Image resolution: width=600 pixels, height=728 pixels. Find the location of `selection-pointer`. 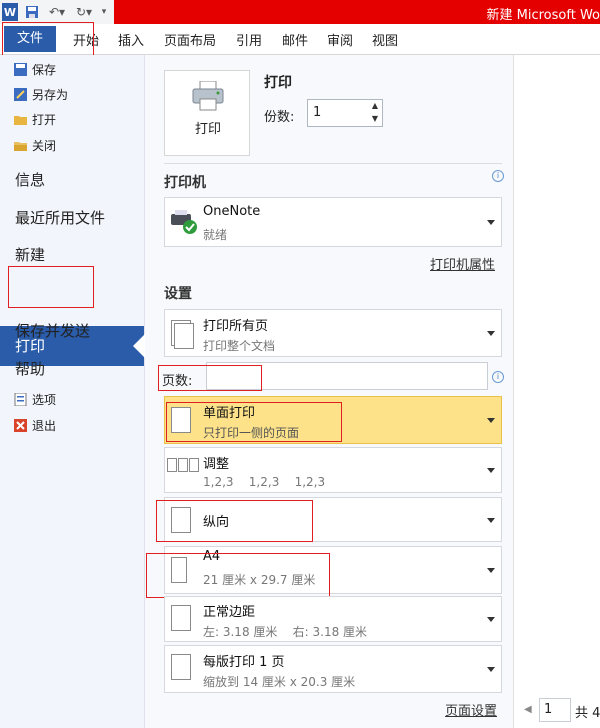

selection-pointer is located at coordinates (139, 346).